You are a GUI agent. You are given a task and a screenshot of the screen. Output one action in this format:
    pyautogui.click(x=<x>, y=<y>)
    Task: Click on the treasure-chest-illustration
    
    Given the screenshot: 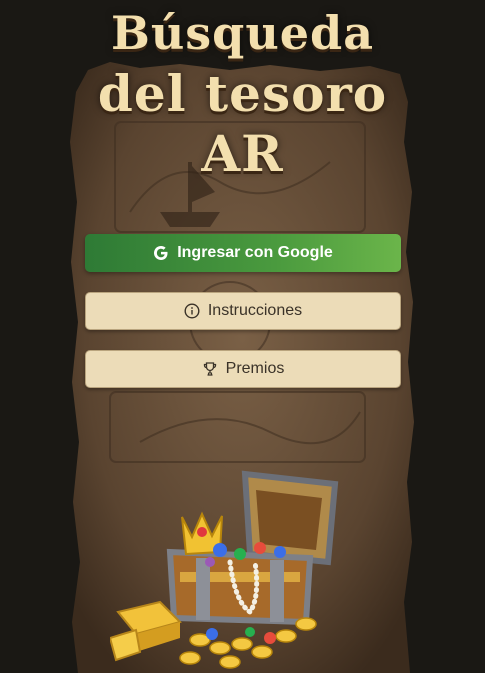 What is the action you would take?
    pyautogui.click(x=224, y=567)
    